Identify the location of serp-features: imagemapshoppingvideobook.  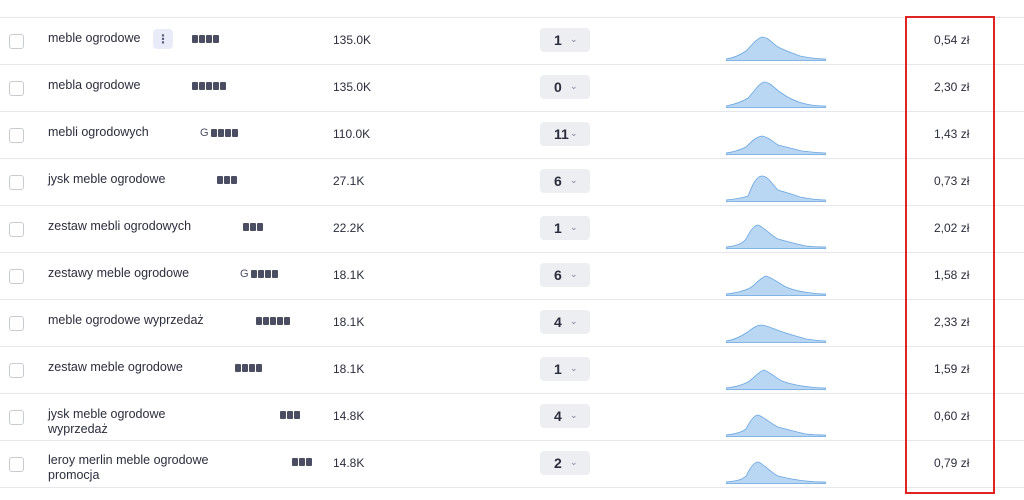
(273, 321).